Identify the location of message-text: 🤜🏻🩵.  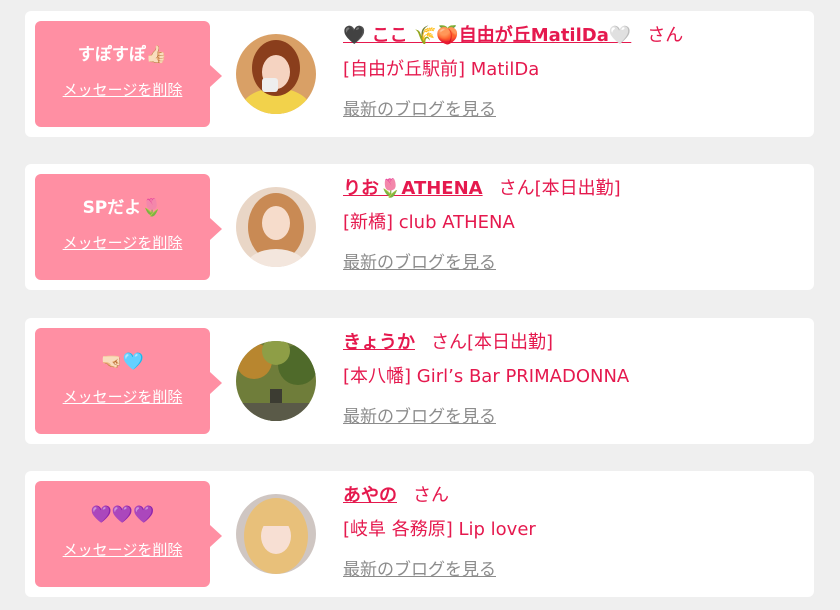
(122, 362).